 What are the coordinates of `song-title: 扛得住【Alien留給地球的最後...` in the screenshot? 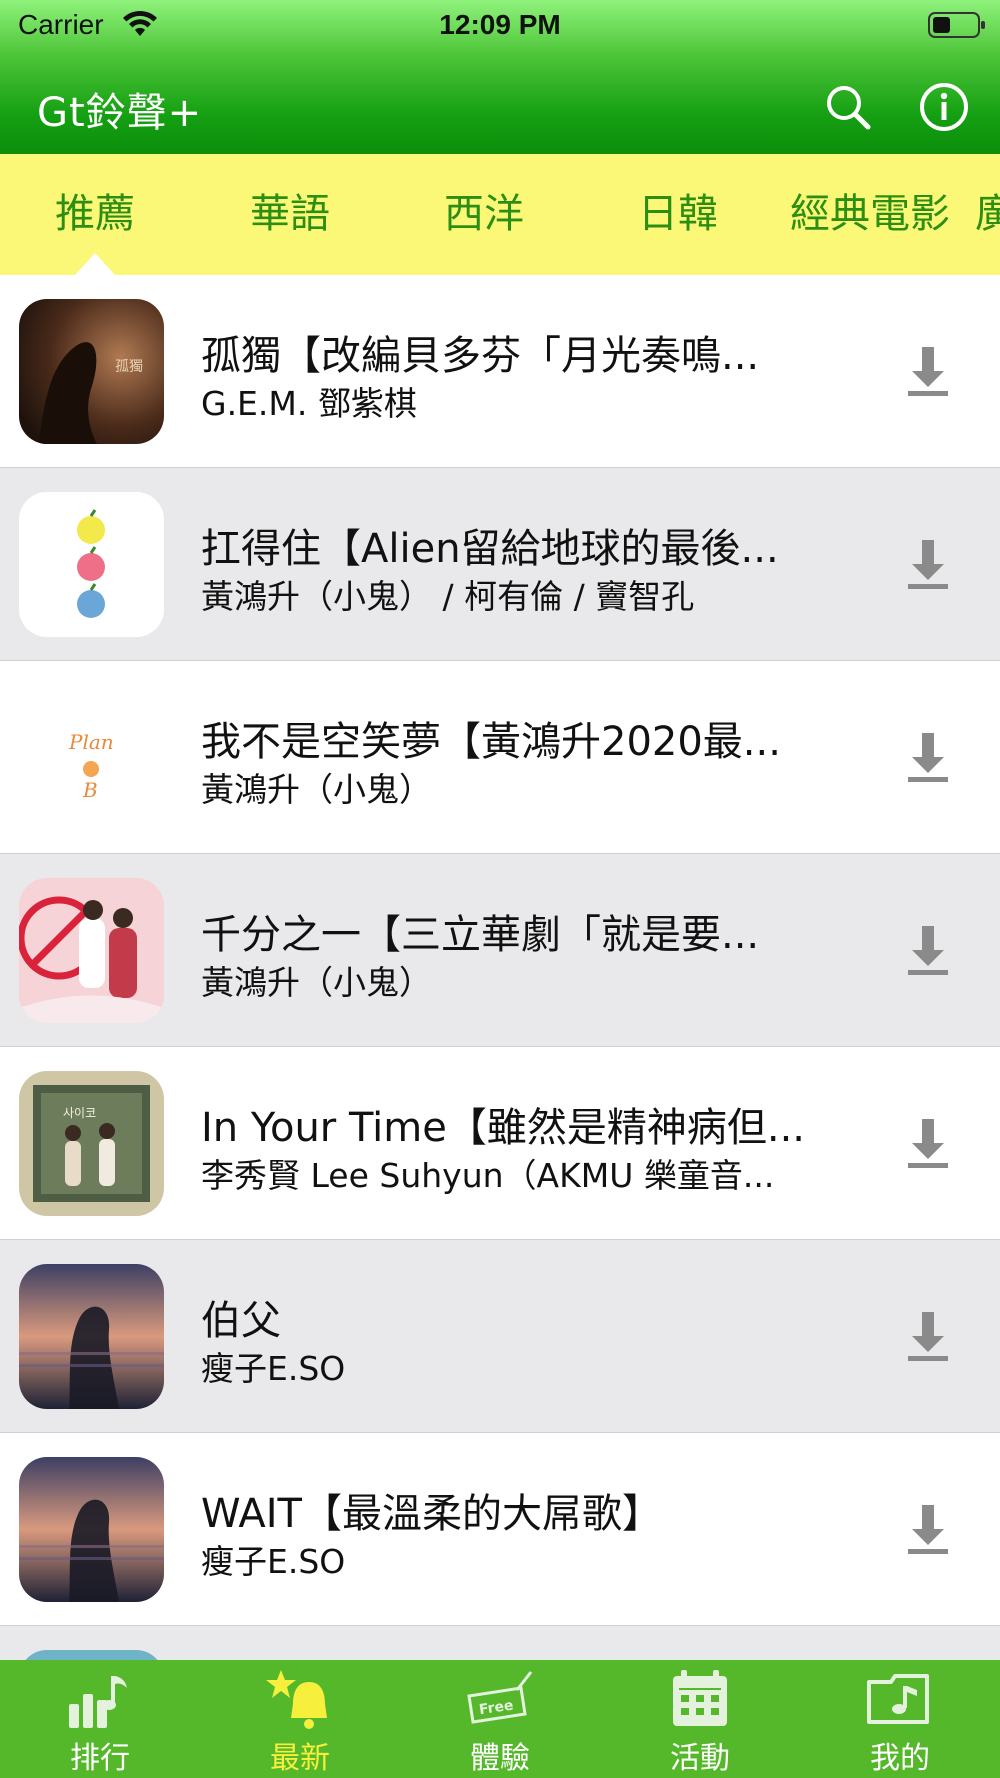 It's located at (490, 549).